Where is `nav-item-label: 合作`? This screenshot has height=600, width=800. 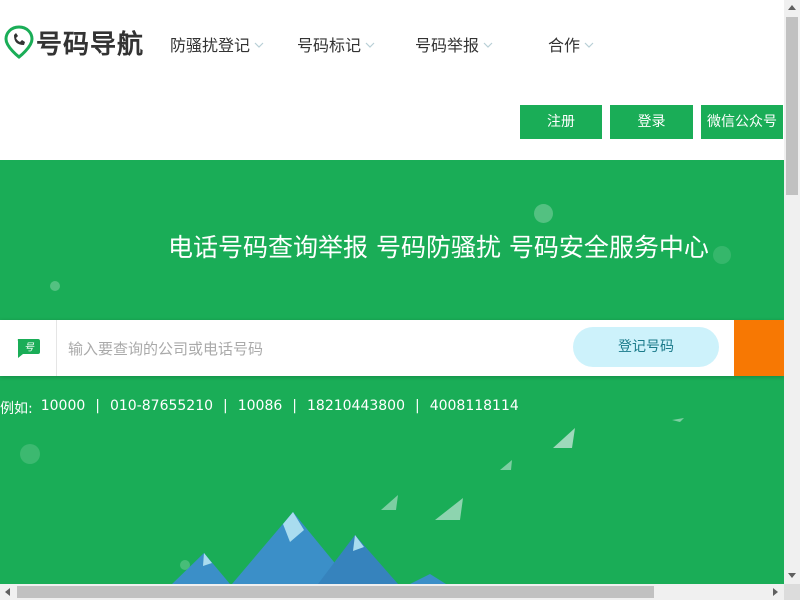 nav-item-label: 合作 is located at coordinates (564, 45).